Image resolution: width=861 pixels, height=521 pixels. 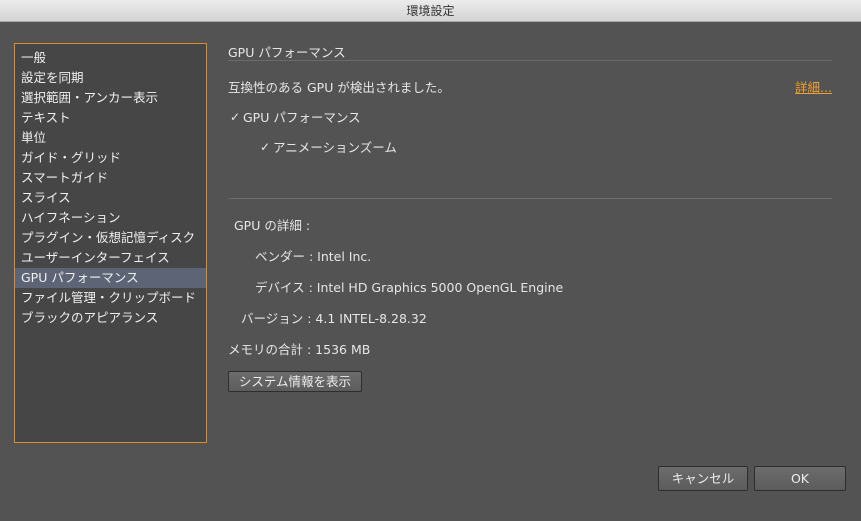 What do you see at coordinates (335, 147) in the screenshot?
I see `animation-zoom-label: アニメーションズーム` at bounding box center [335, 147].